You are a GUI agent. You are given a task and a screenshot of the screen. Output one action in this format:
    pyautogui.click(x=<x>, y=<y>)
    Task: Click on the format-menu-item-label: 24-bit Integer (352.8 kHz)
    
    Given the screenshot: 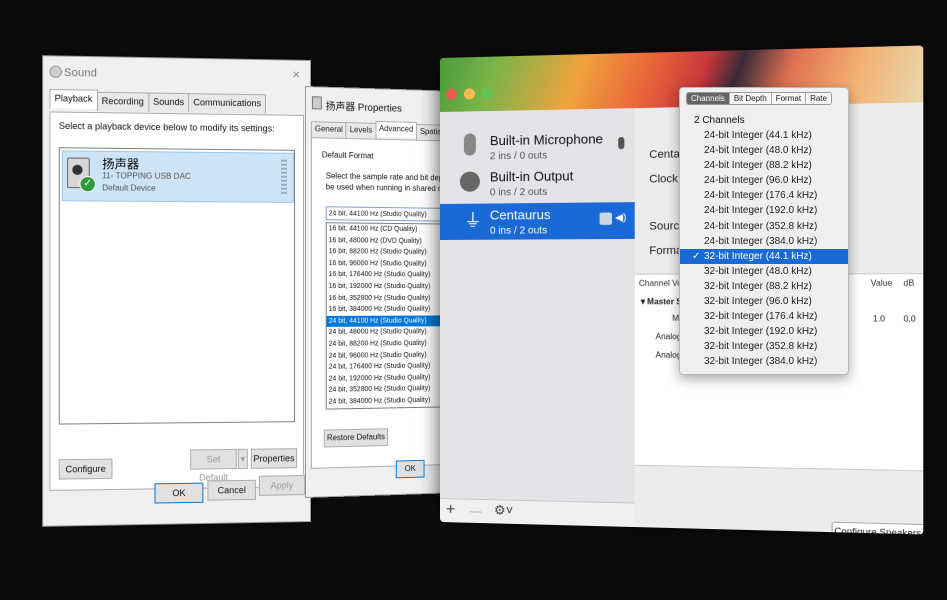 What is the action you would take?
    pyautogui.click(x=760, y=226)
    